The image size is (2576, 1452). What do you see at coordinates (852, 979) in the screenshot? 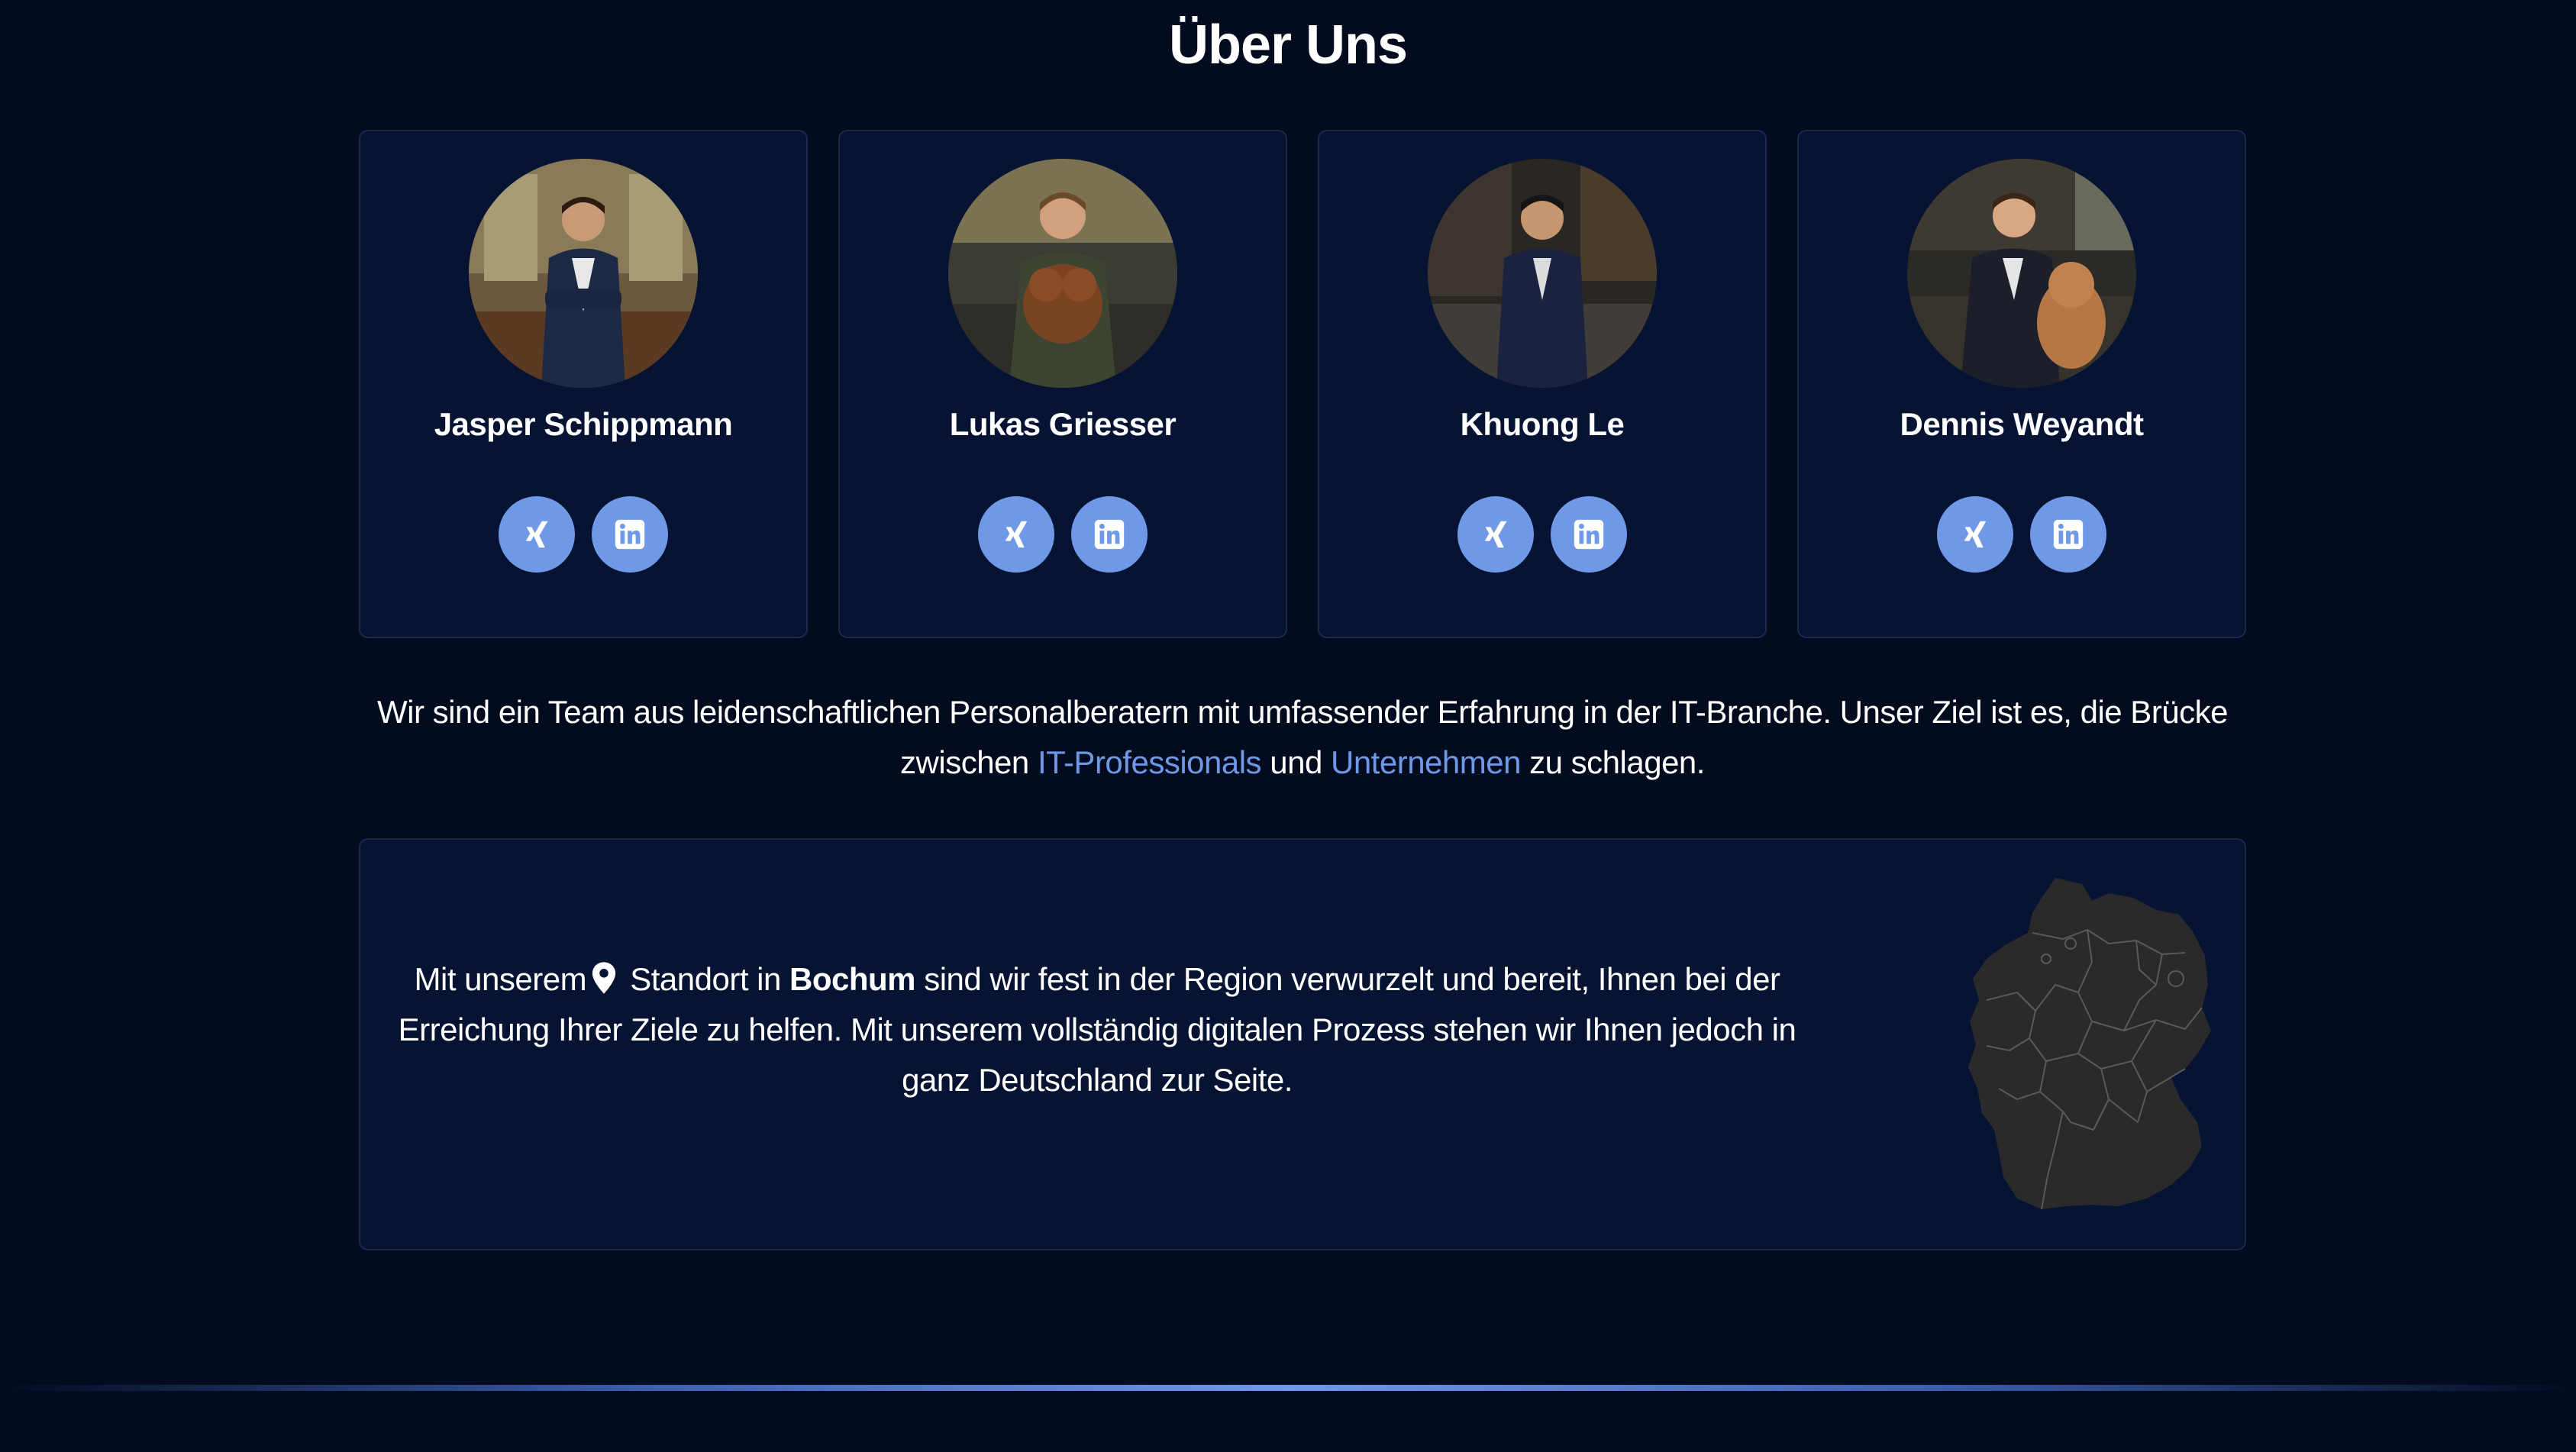
I see `location-city: Bochum` at bounding box center [852, 979].